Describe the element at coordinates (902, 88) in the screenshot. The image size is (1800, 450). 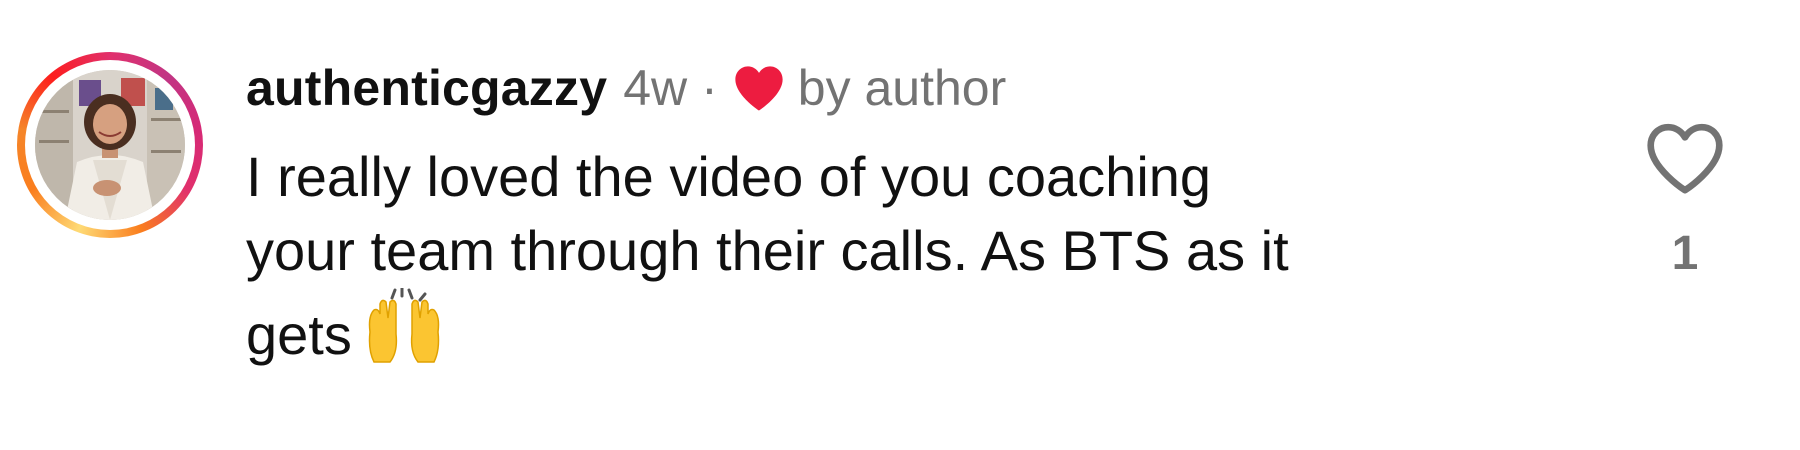
I see `liked-by-author-label: by author` at that location.